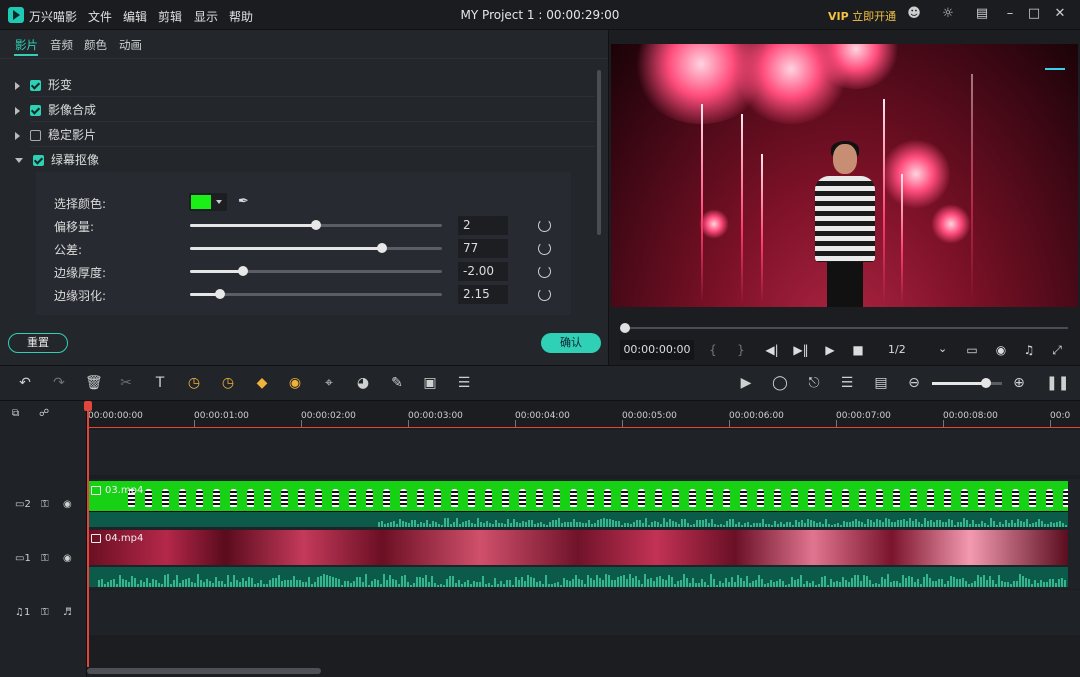  What do you see at coordinates (204, 671) in the screenshot?
I see `timeline-scrollbar` at bounding box center [204, 671].